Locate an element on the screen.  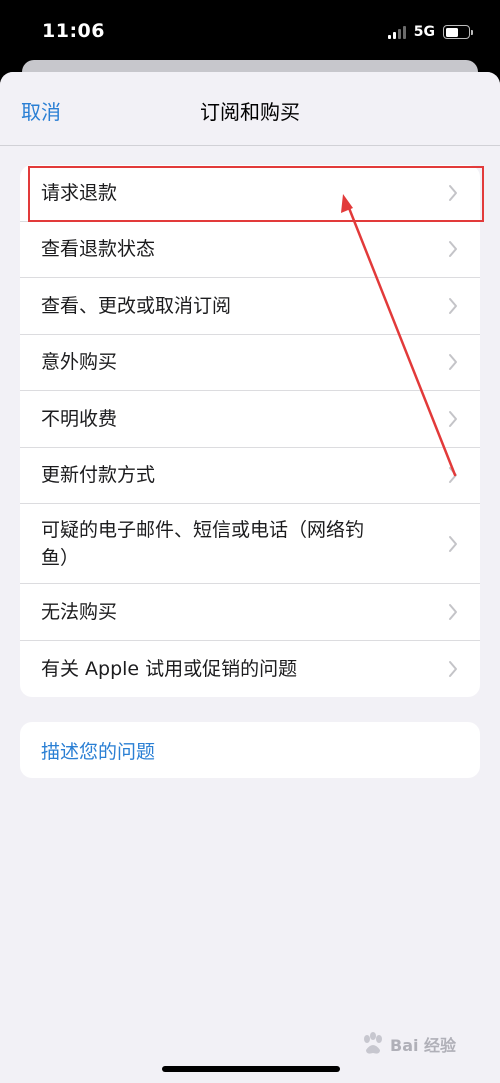
describe-problem-link: 描述您的问题 is located at coordinates (250, 750).